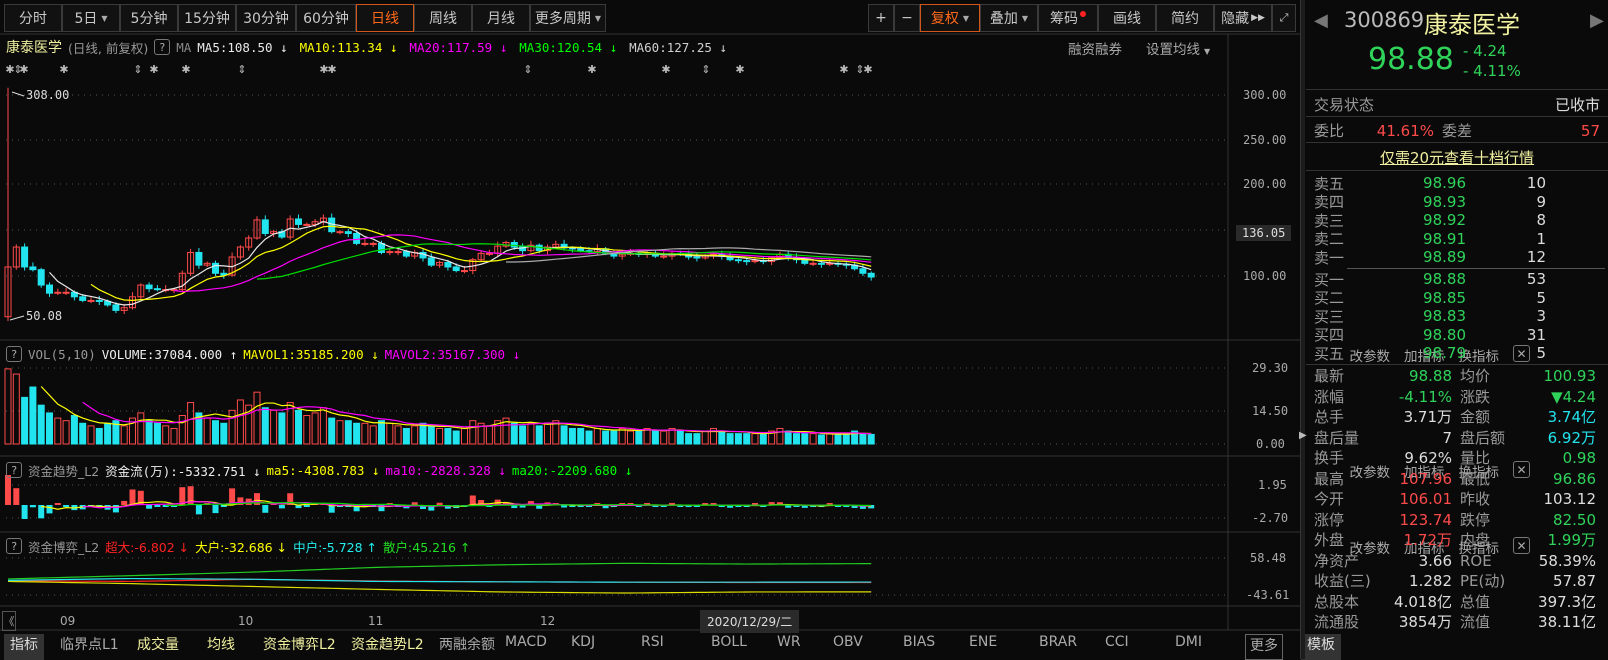 The image size is (1608, 660). Describe the element at coordinates (158, 647) in the screenshot. I see `indicator-tab: 成交量` at that location.